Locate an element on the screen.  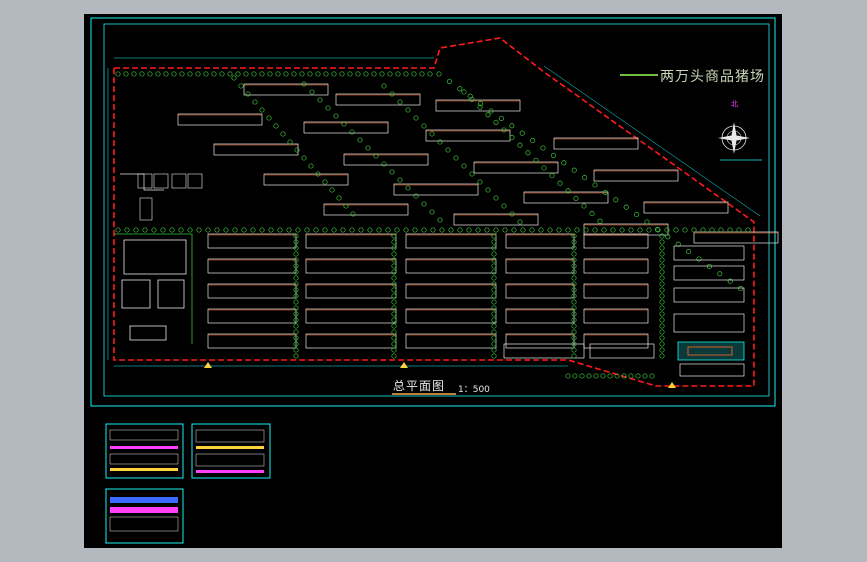
boiler-room is located at coordinates (148, 333).